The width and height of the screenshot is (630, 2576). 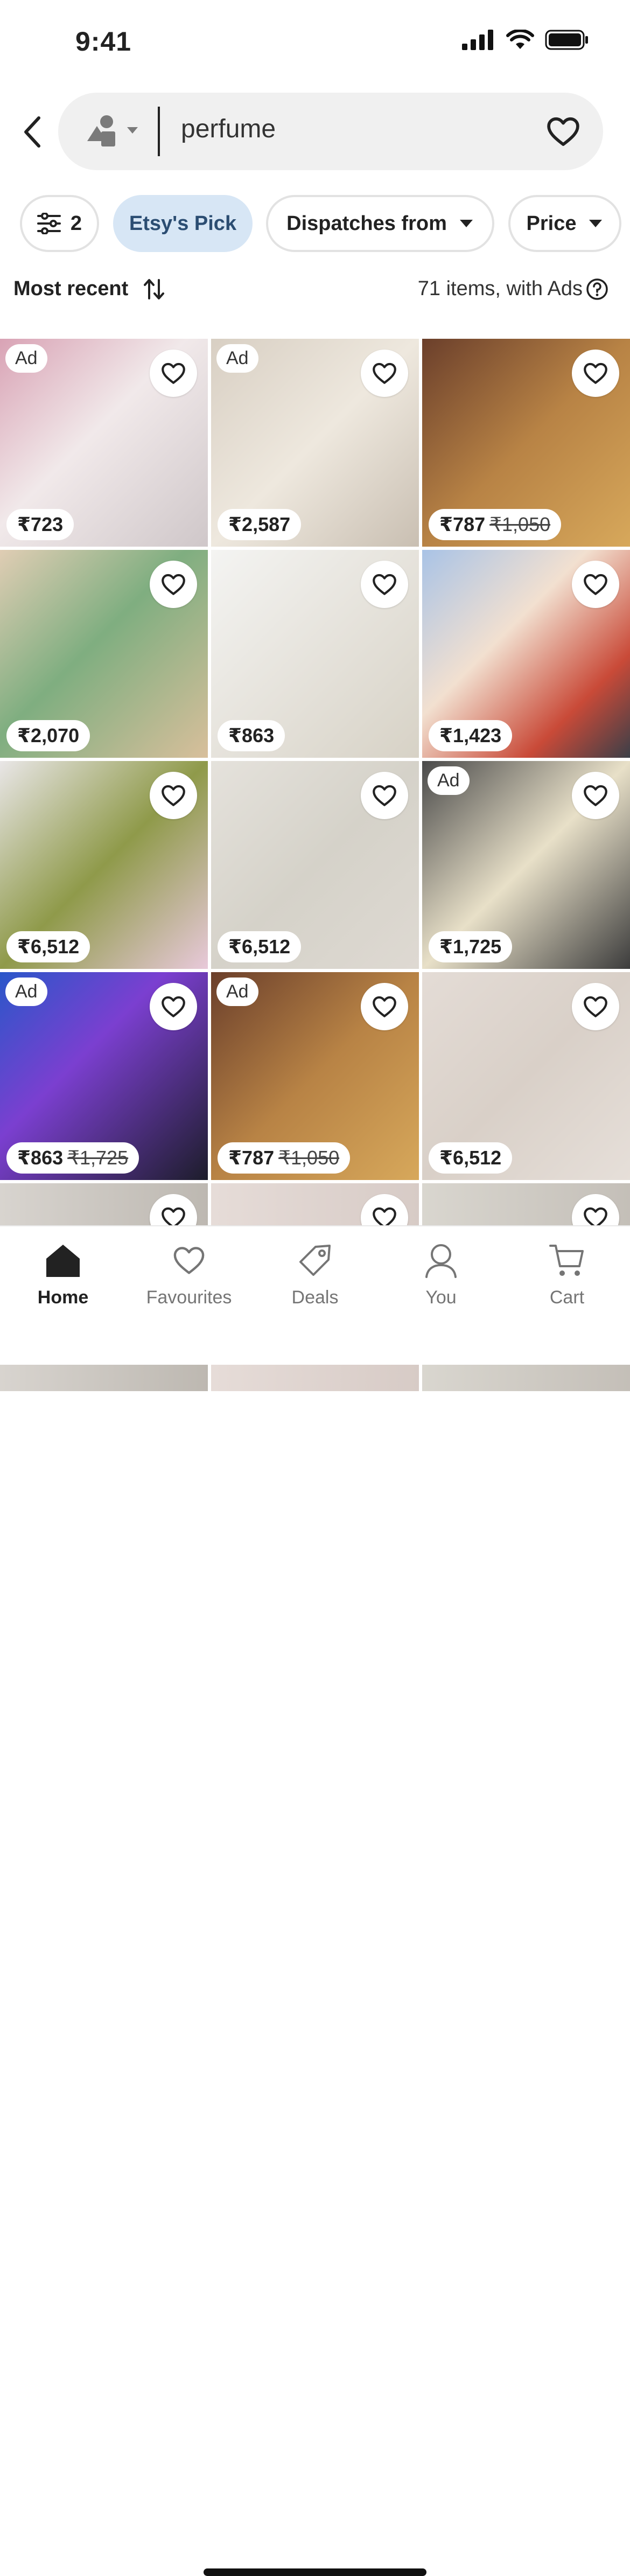 I want to click on person-icon, so click(x=441, y=1261).